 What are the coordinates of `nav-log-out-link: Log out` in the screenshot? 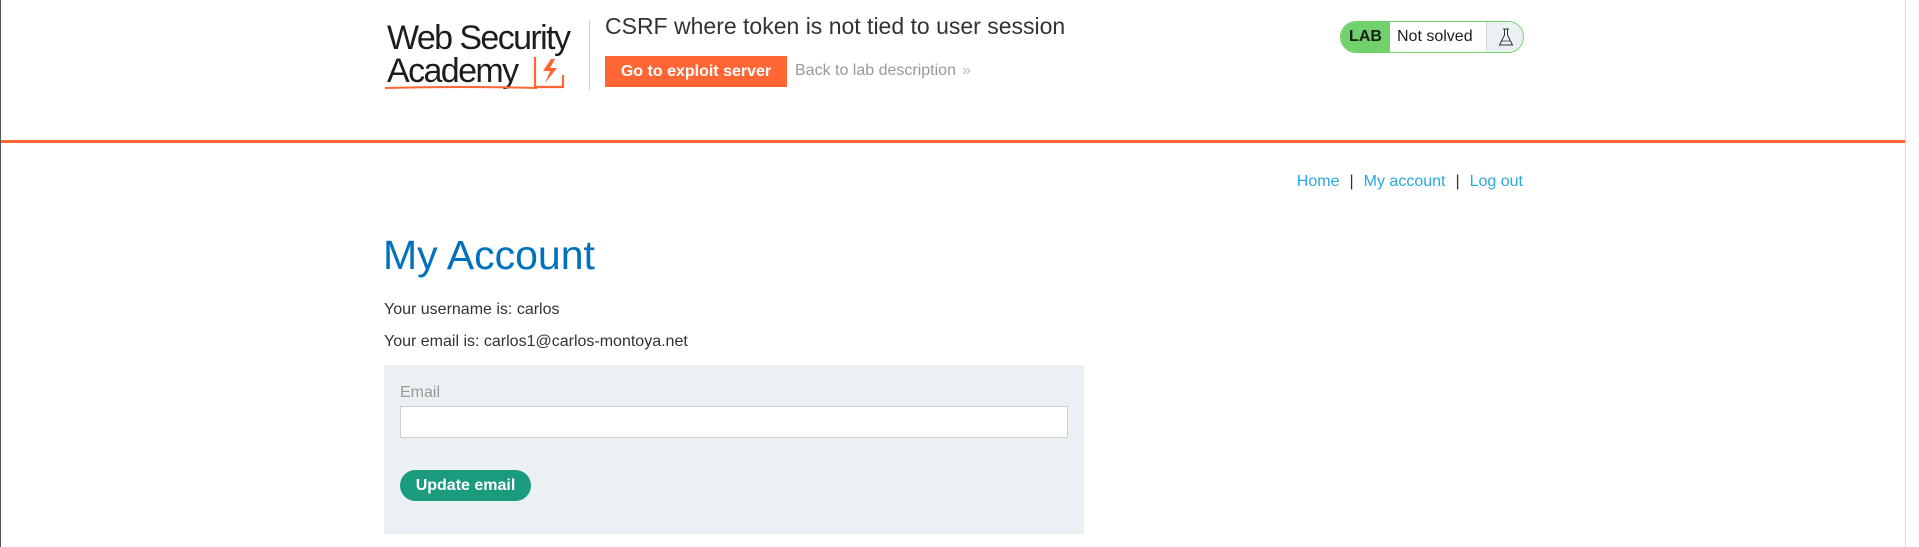 It's located at (1496, 181).